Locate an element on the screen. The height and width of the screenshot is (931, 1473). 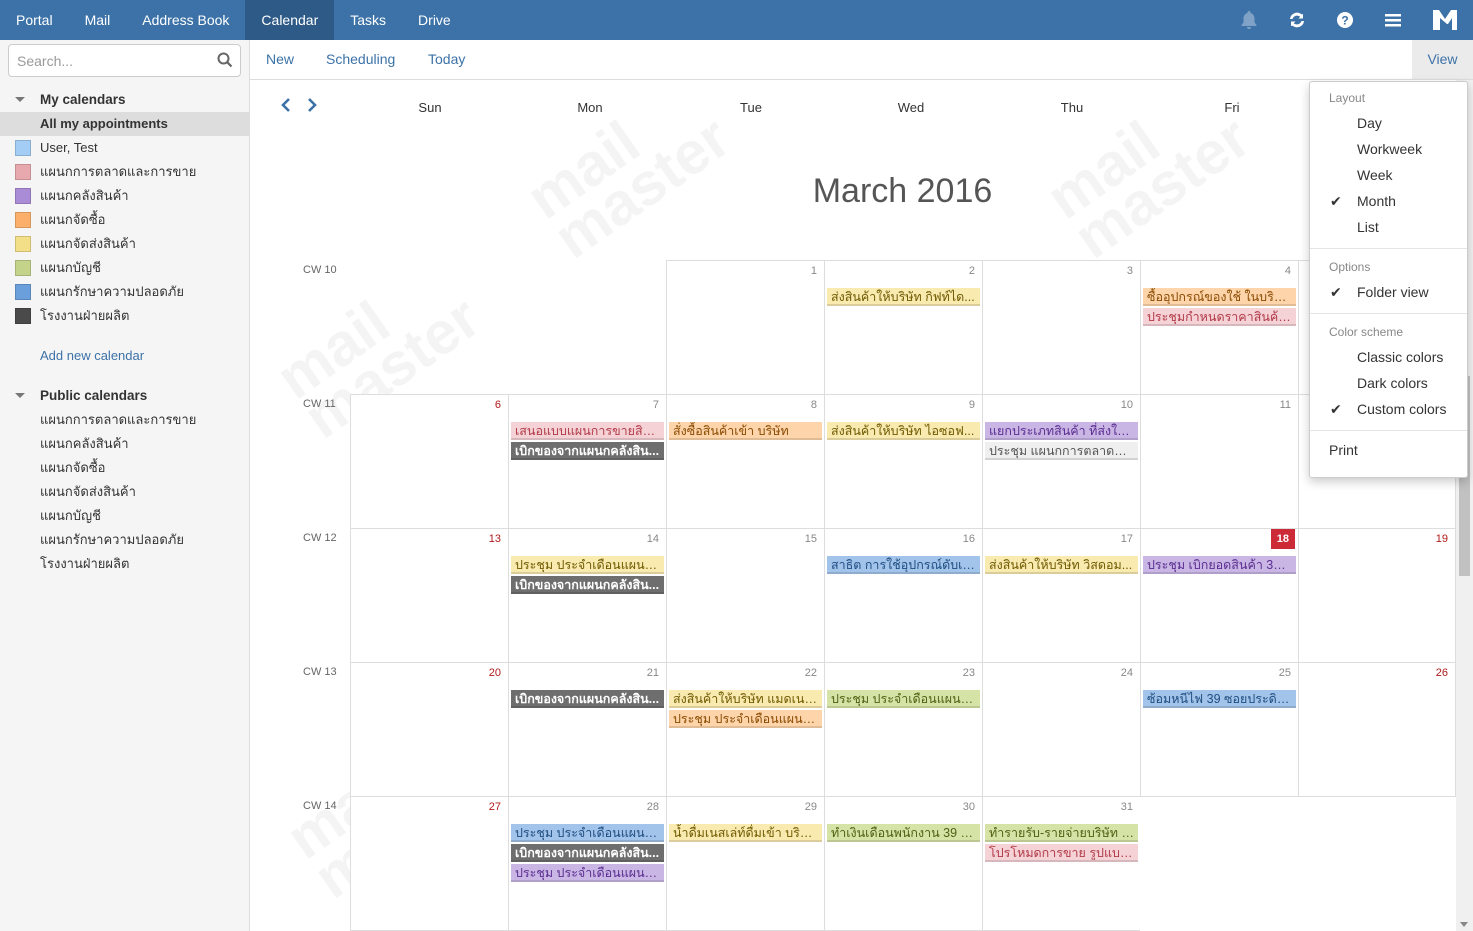
day-number: 31 is located at coordinates (1127, 807).